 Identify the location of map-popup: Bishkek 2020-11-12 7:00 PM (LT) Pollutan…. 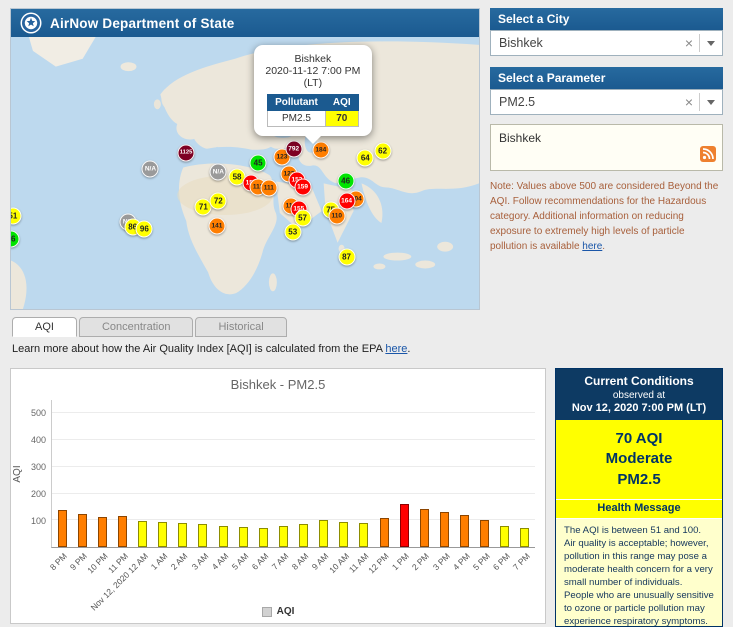
(312, 94).